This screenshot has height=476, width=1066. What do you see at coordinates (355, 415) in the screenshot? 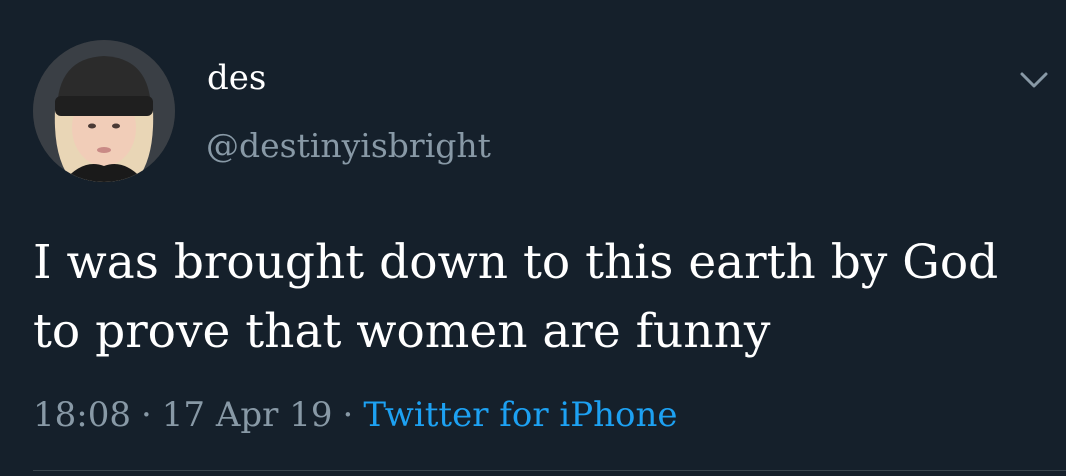
I see `tweet-meta: 18:08 · 17 Apr 19 · Twitter for iPhone` at bounding box center [355, 415].